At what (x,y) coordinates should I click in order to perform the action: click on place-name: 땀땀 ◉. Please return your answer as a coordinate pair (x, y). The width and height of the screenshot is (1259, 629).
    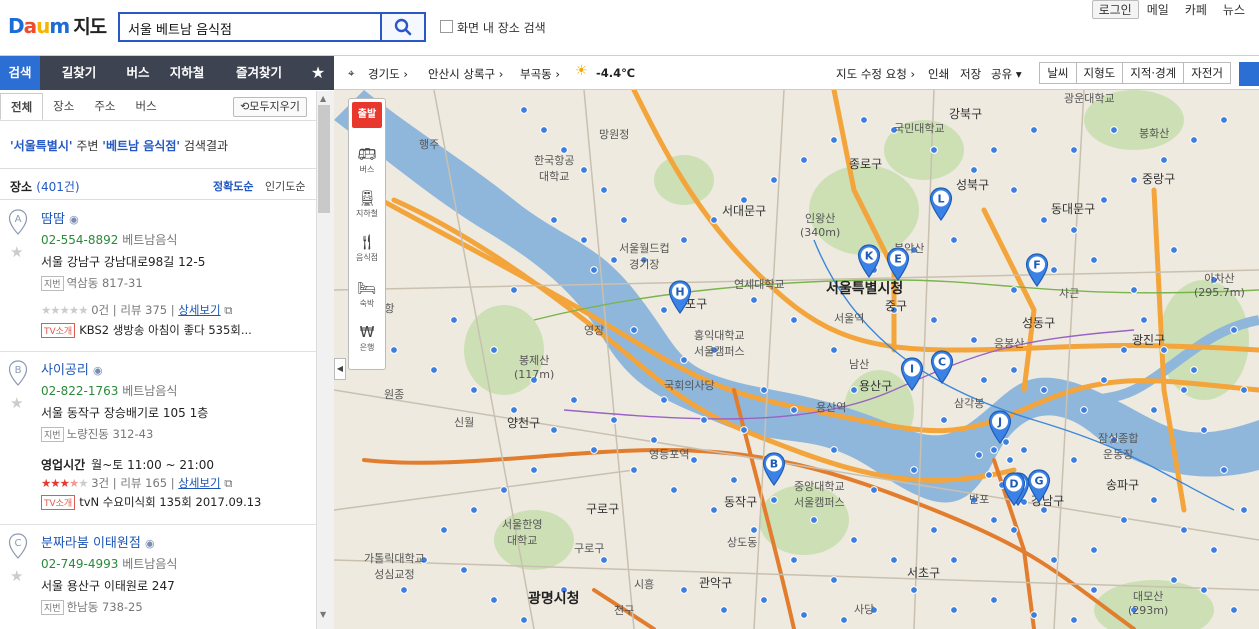
    Looking at the image, I should click on (60, 217).